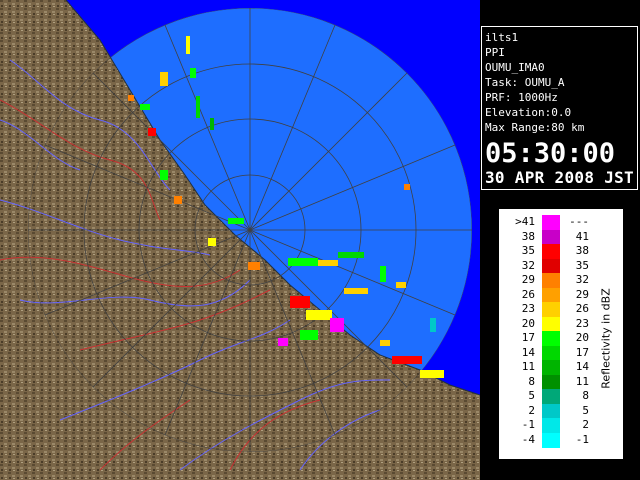  What do you see at coordinates (582, 265) in the screenshot?
I see `legend-high-label: 35` at bounding box center [582, 265].